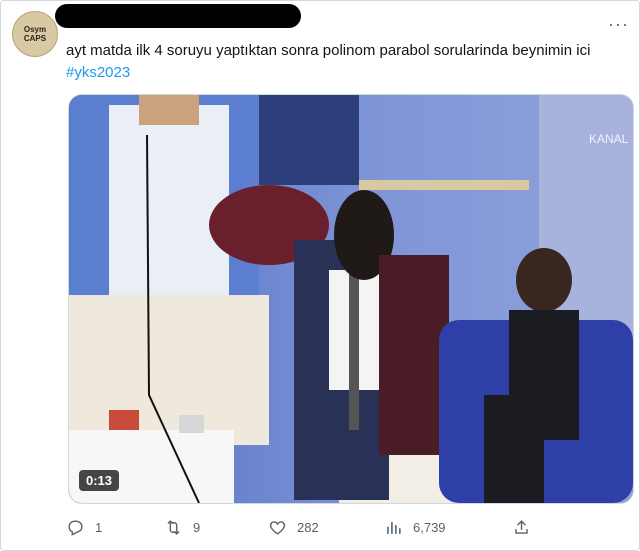  Describe the element at coordinates (346, 527) in the screenshot. I see `action-bar: 1 9 282 6,739` at that location.